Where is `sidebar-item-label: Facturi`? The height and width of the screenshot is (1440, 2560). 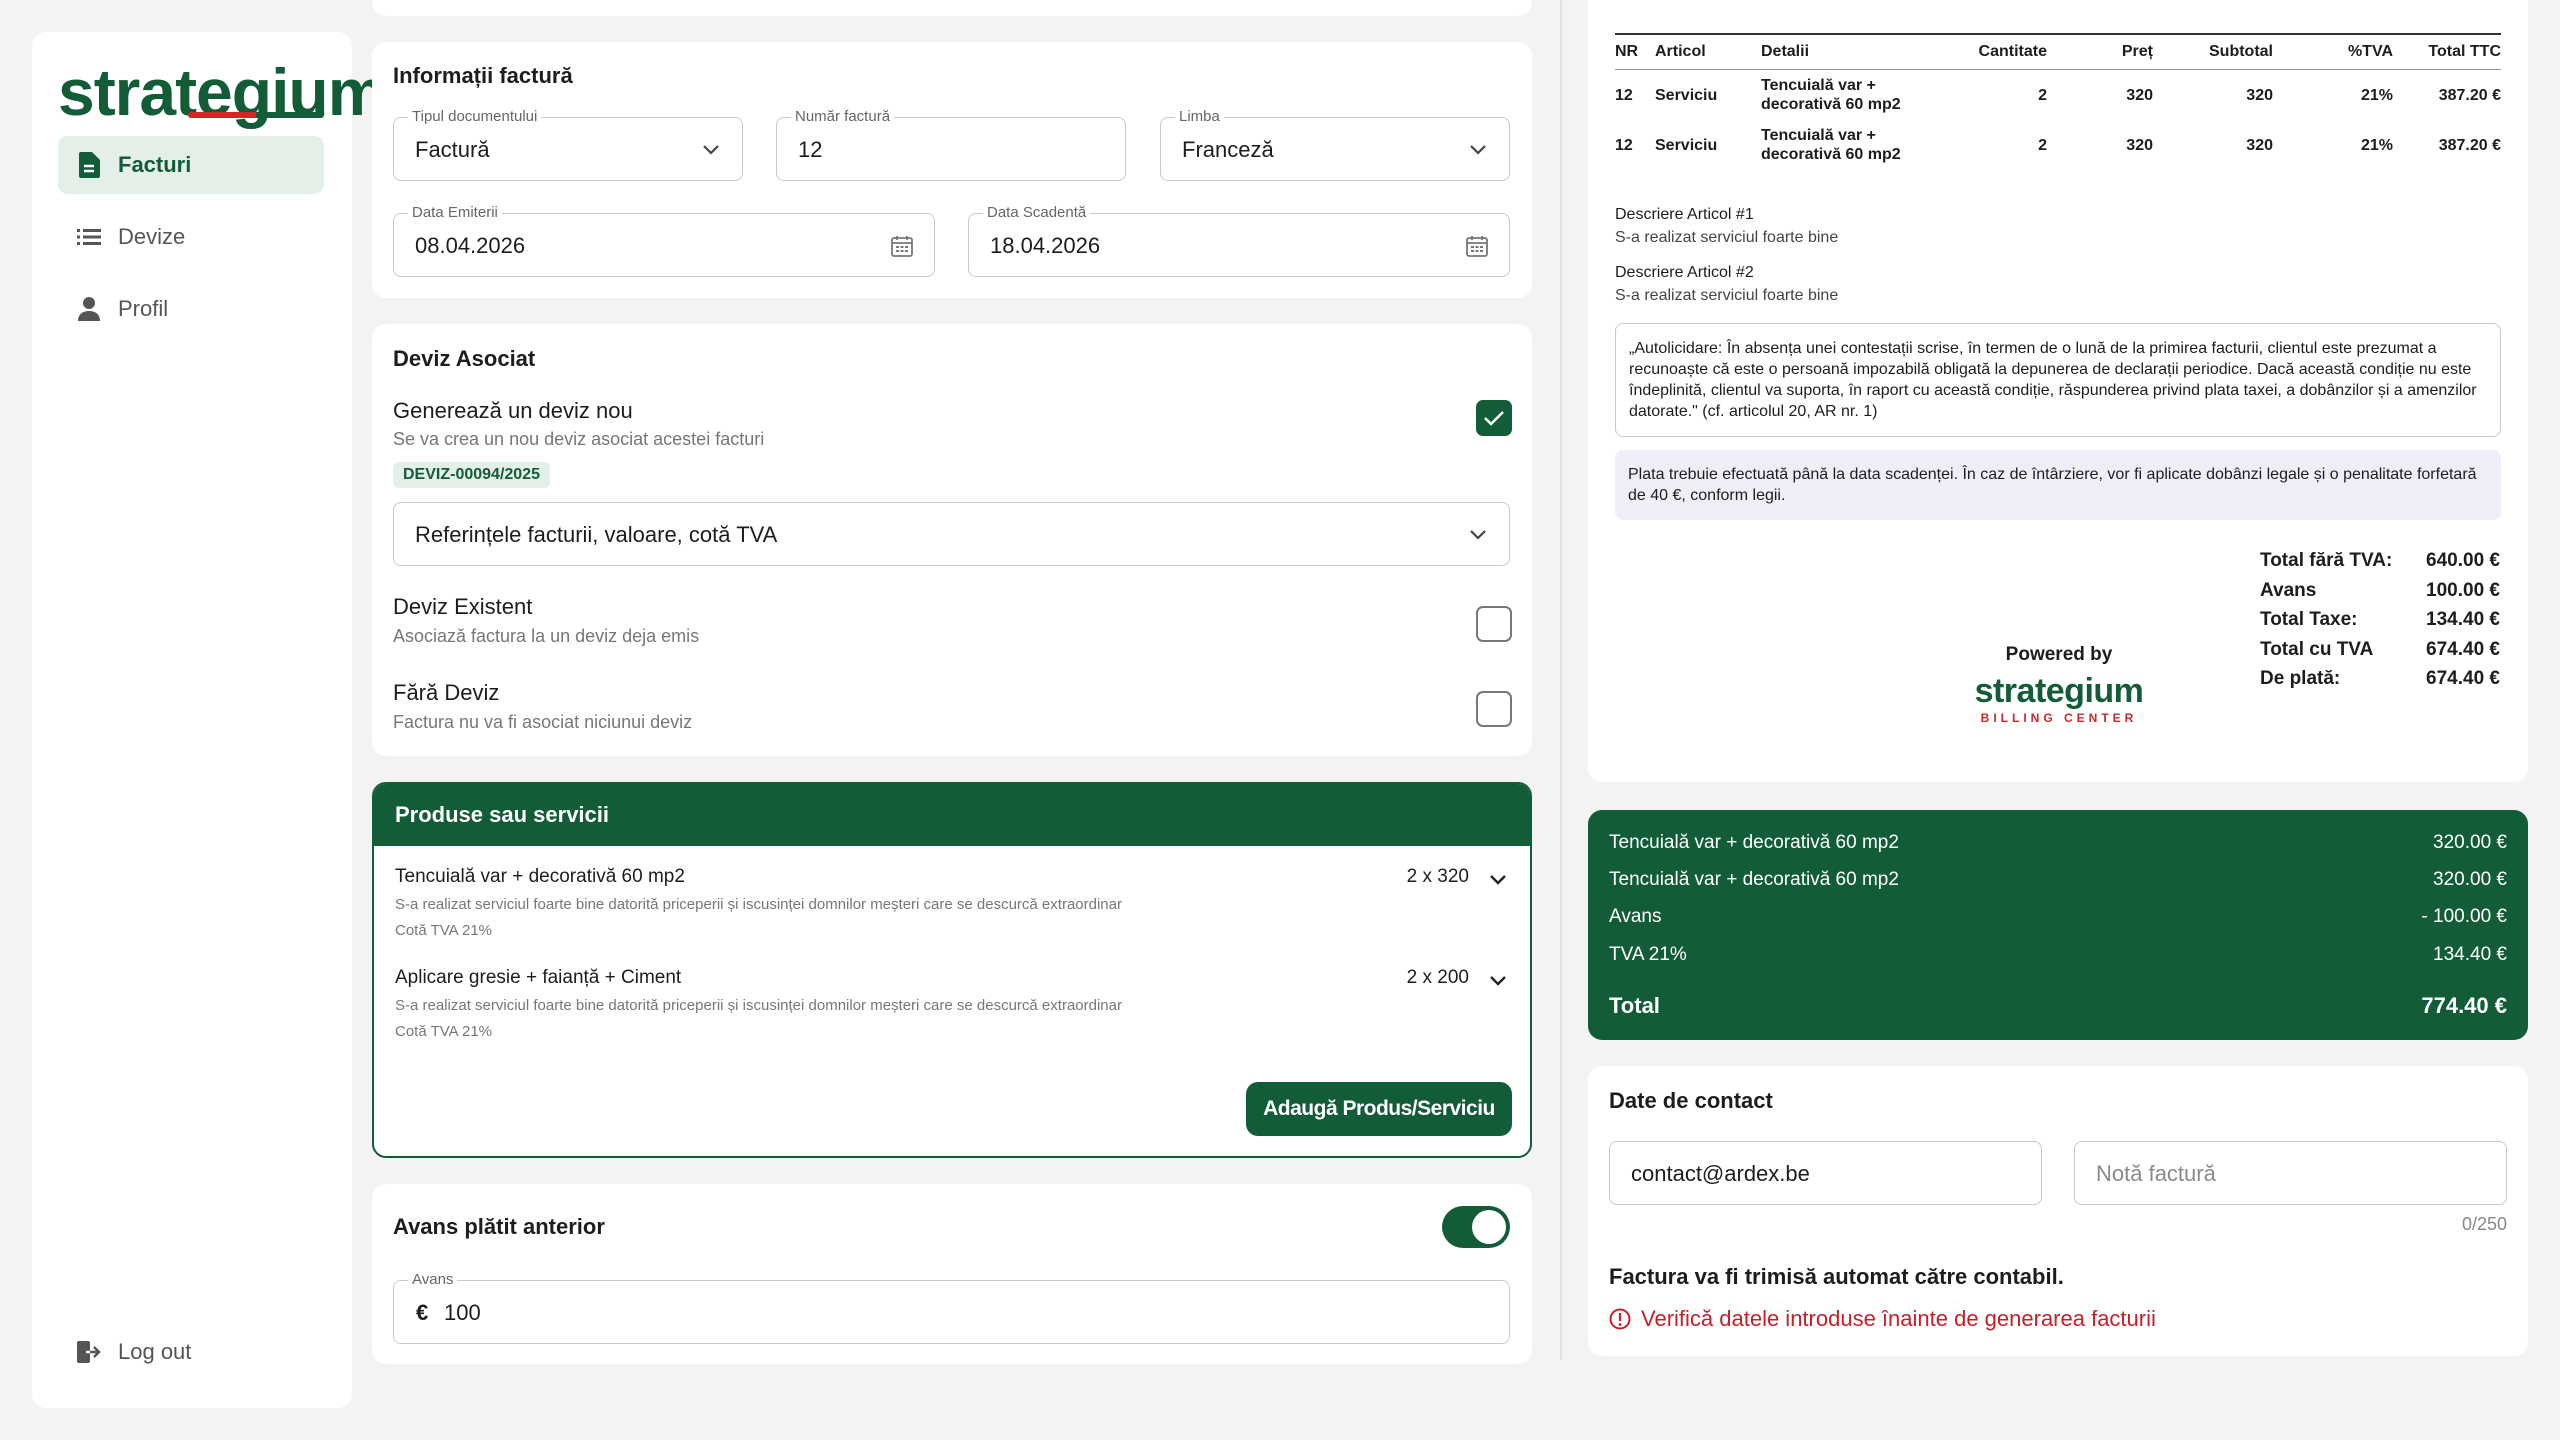
sidebar-item-label: Facturi is located at coordinates (155, 164).